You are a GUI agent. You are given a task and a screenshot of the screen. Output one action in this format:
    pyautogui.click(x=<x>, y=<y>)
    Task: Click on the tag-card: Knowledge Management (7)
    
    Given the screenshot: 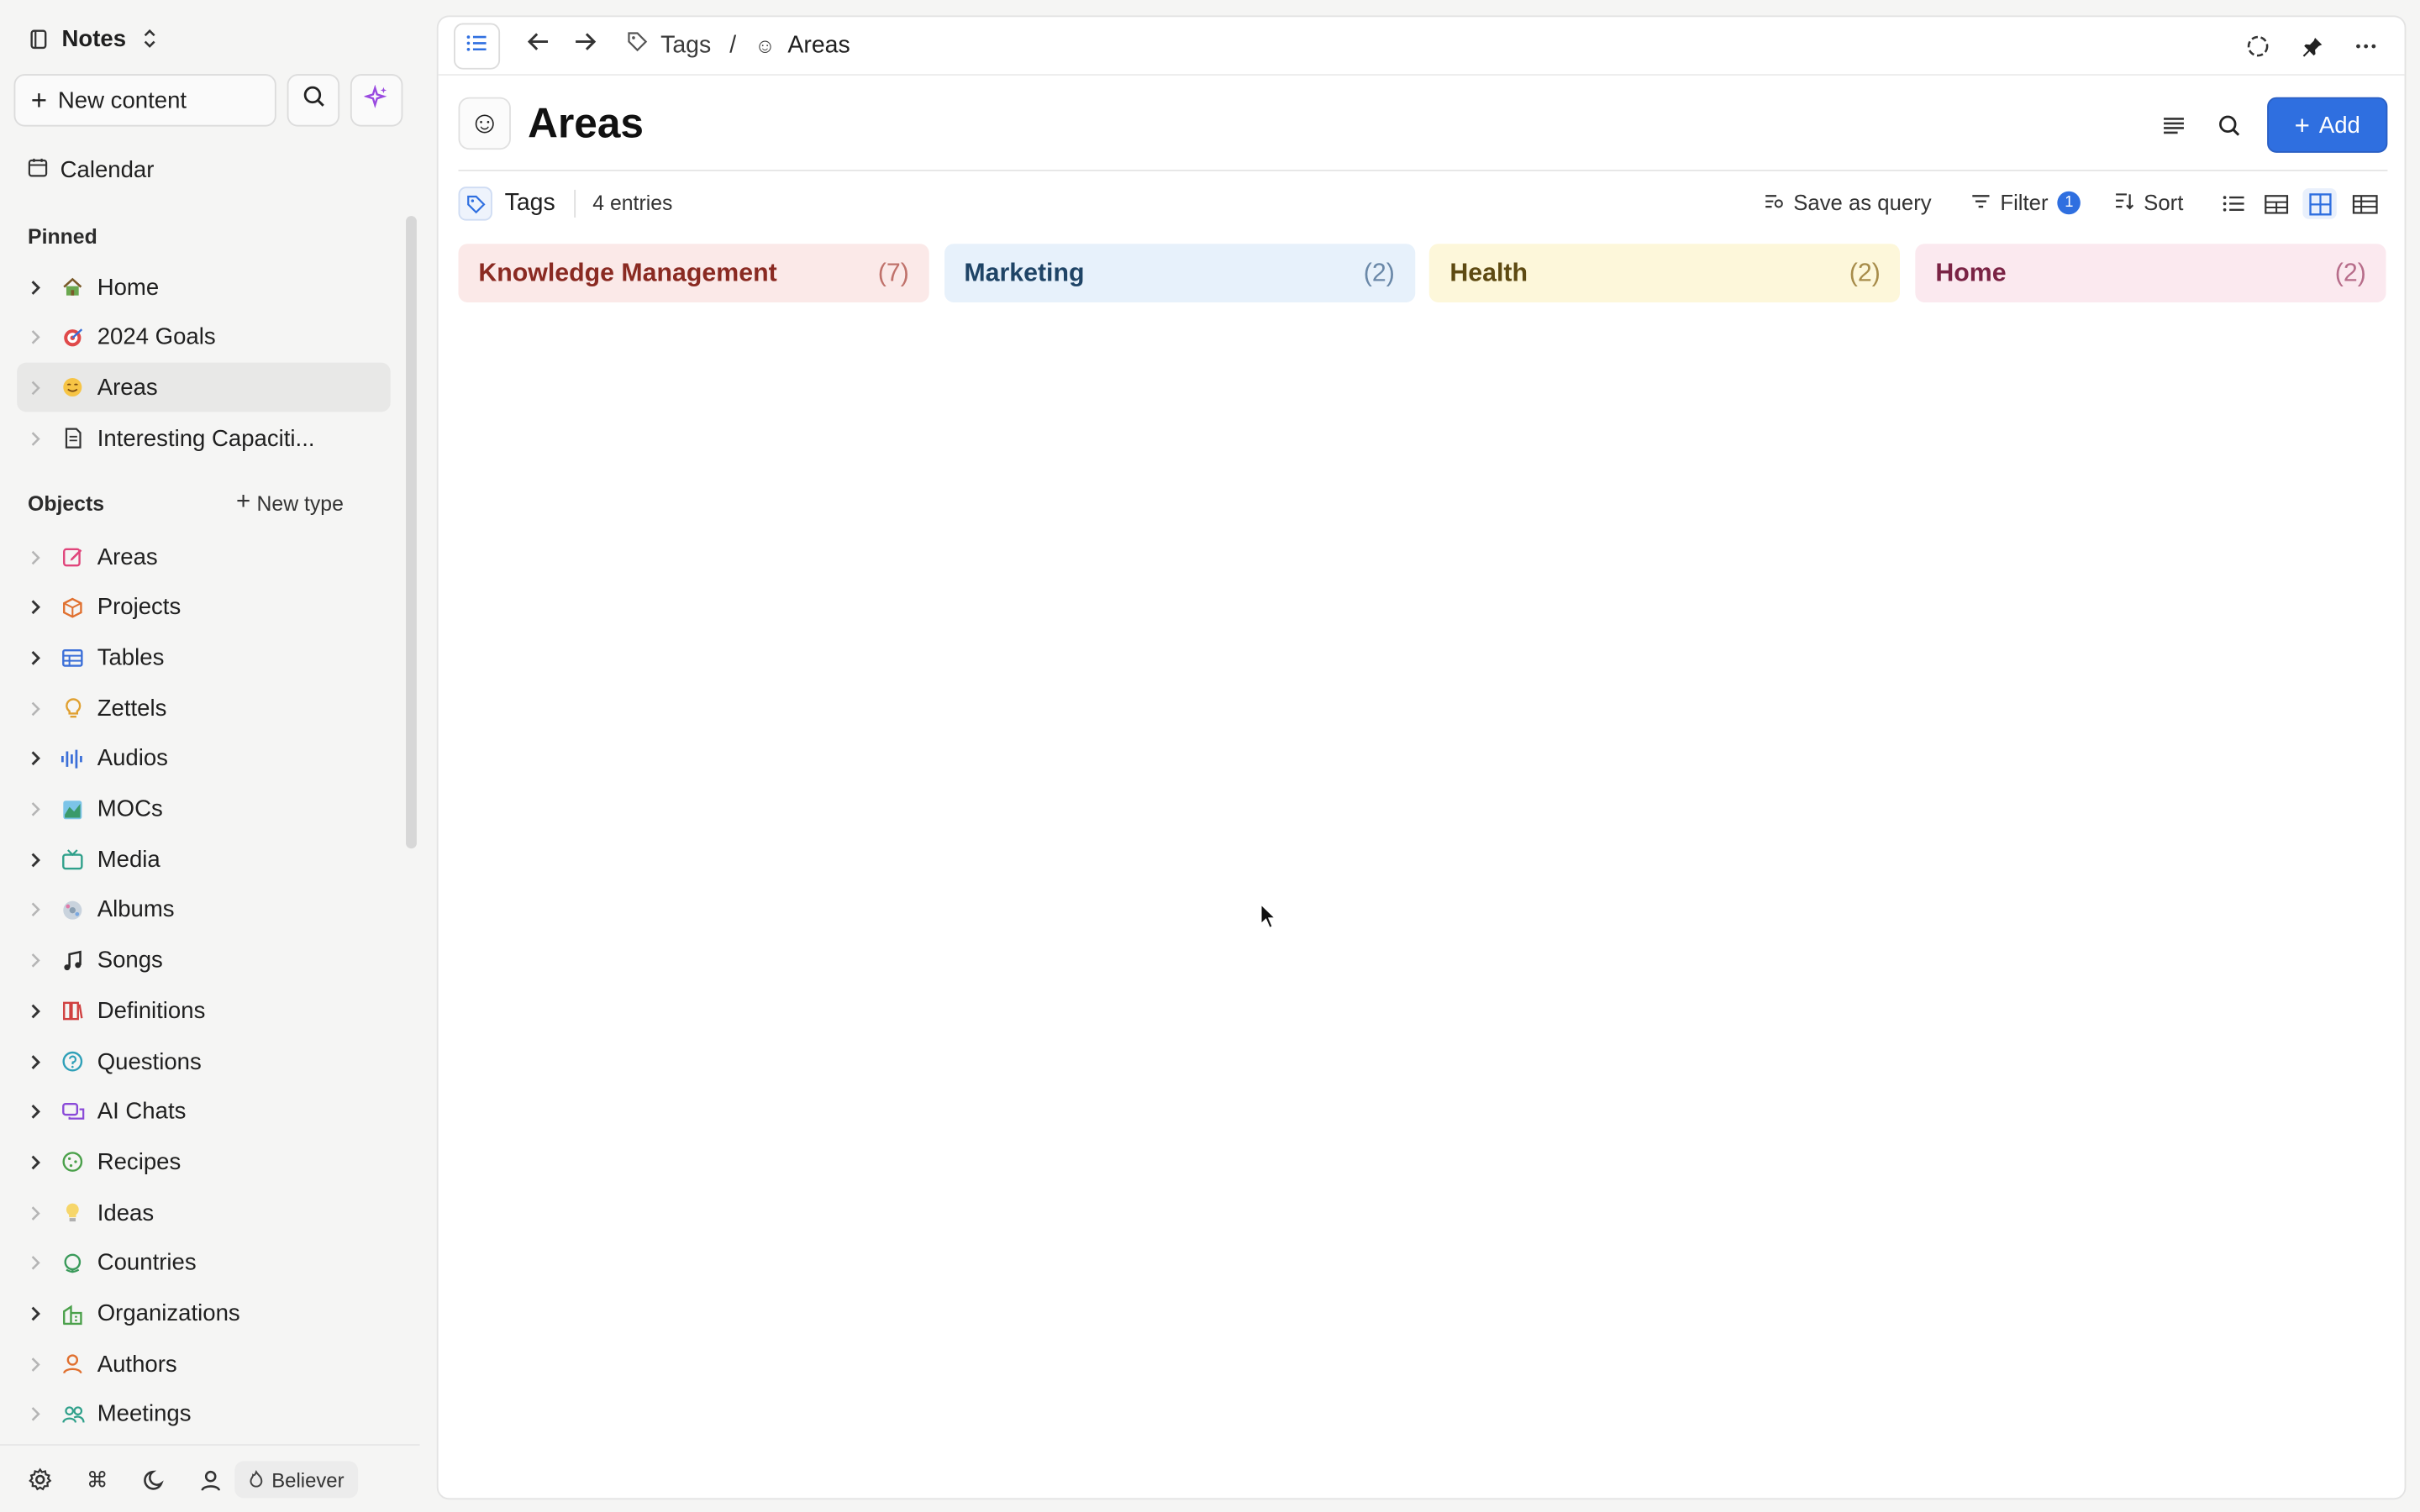 What is the action you would take?
    pyautogui.click(x=693, y=273)
    